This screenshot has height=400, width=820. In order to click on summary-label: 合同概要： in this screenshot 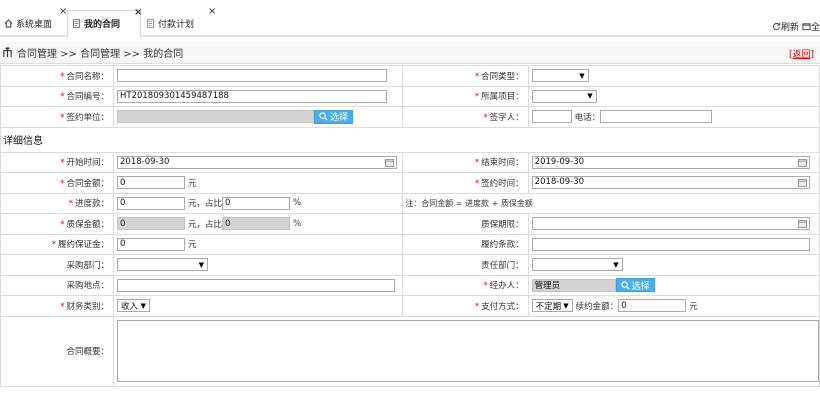, I will do `click(57, 351)`.